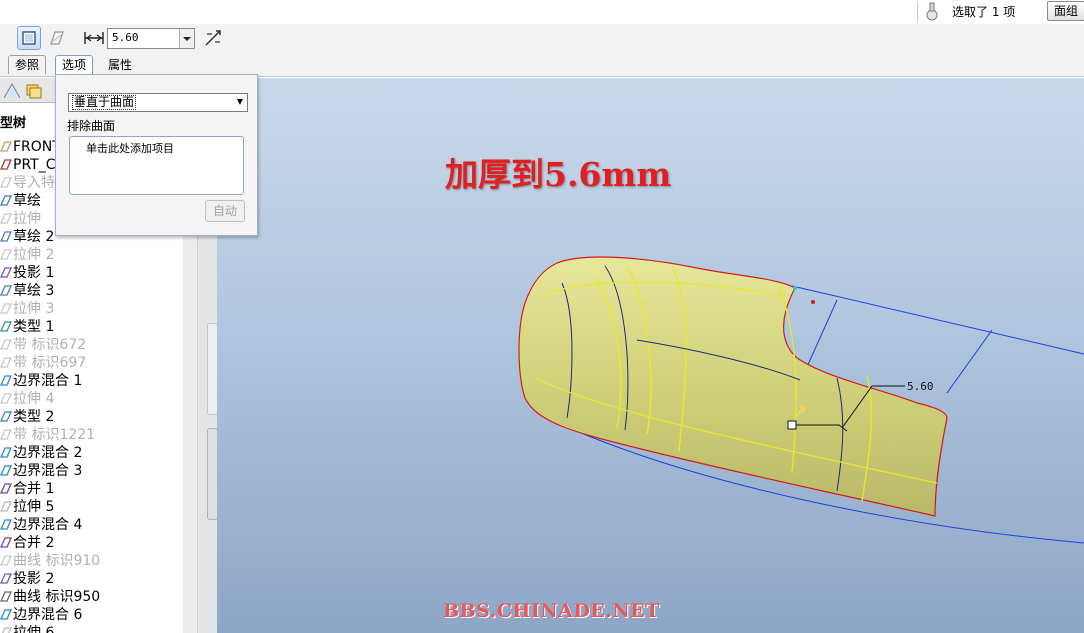 This screenshot has width=1084, height=633. What do you see at coordinates (12, 90) in the screenshot?
I see `model-tree-tab-icon` at bounding box center [12, 90].